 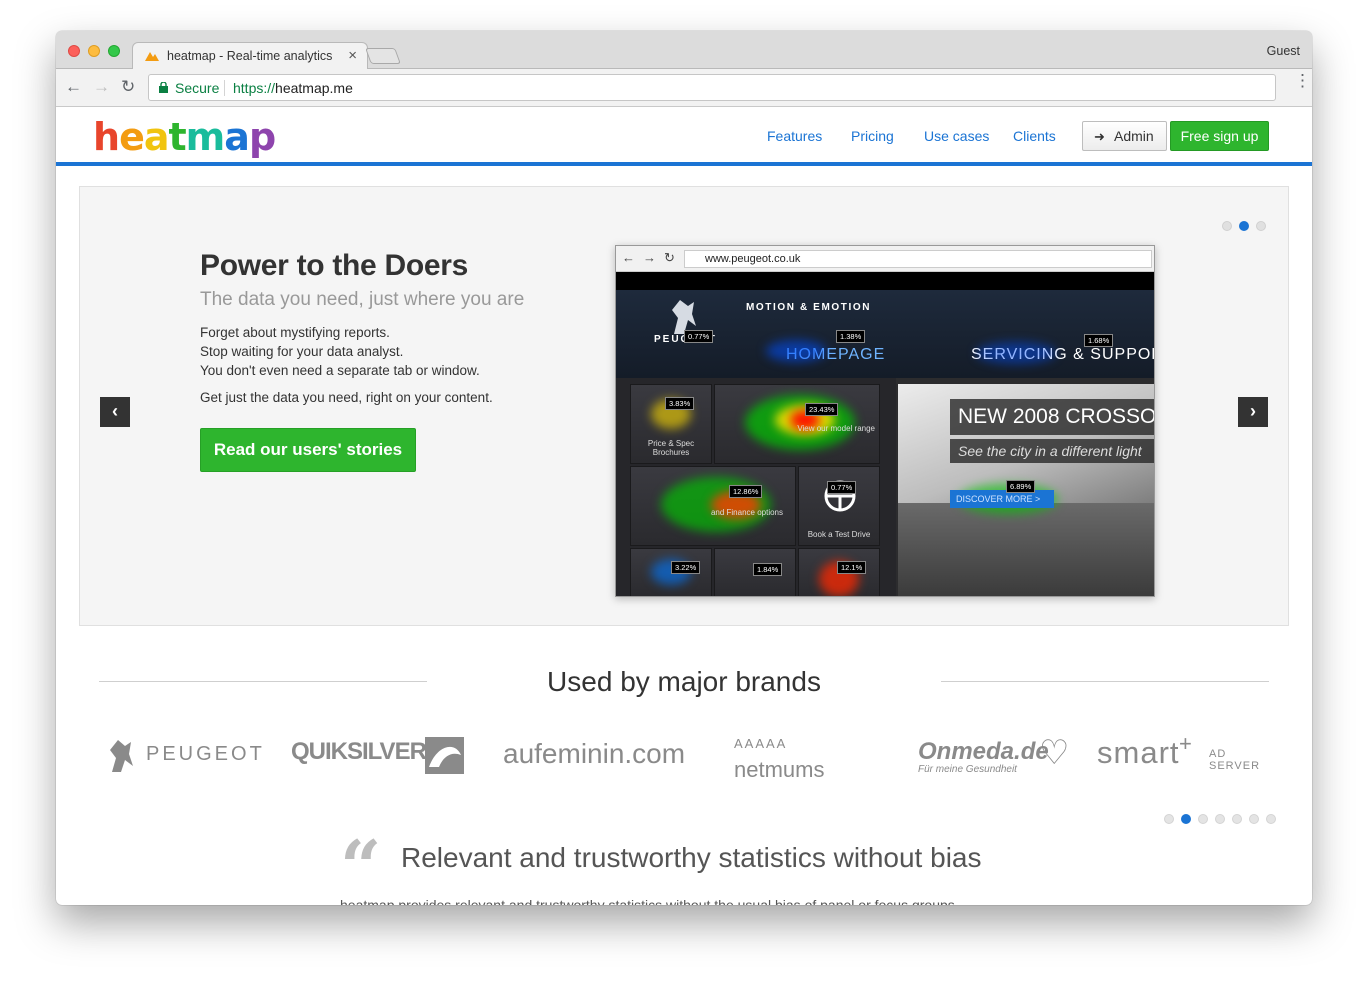 I want to click on tile-price-spec: 3.83% Price & Spec Brochures, so click(x=671, y=424).